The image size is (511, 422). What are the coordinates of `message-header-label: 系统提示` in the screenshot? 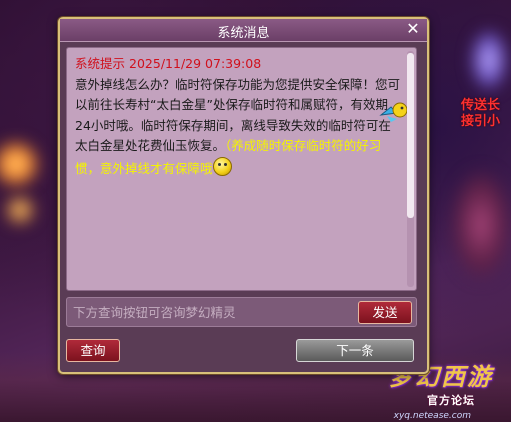 It's located at (100, 63).